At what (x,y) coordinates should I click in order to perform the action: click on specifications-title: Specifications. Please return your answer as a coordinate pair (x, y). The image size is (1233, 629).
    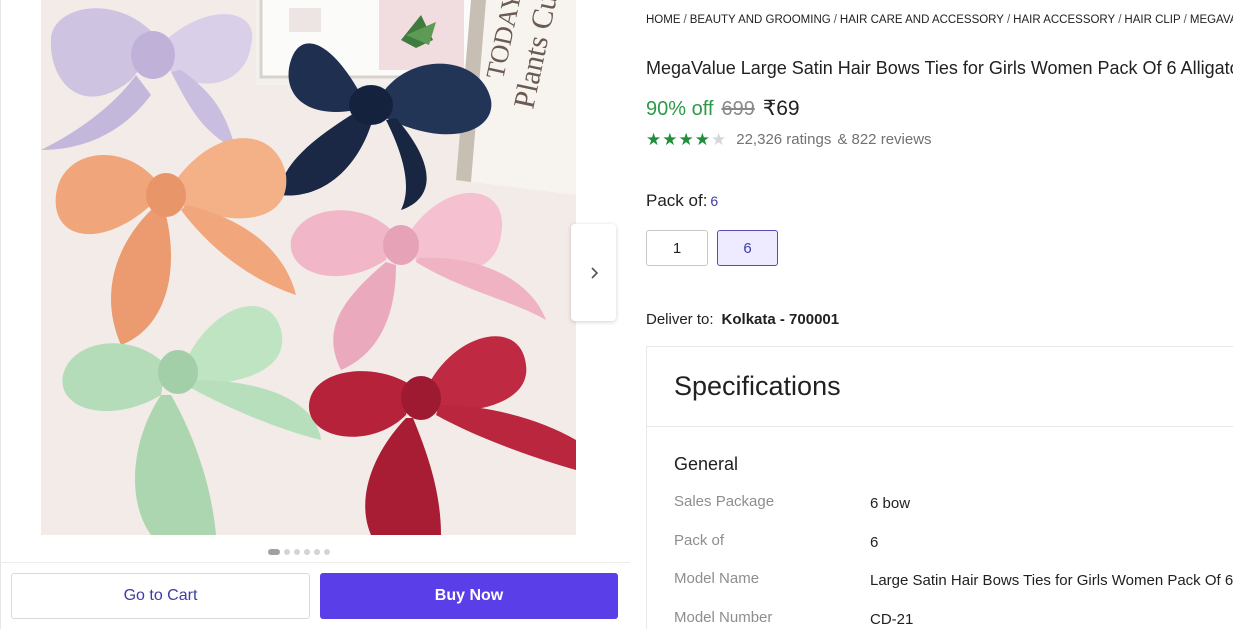
    Looking at the image, I should click on (757, 386).